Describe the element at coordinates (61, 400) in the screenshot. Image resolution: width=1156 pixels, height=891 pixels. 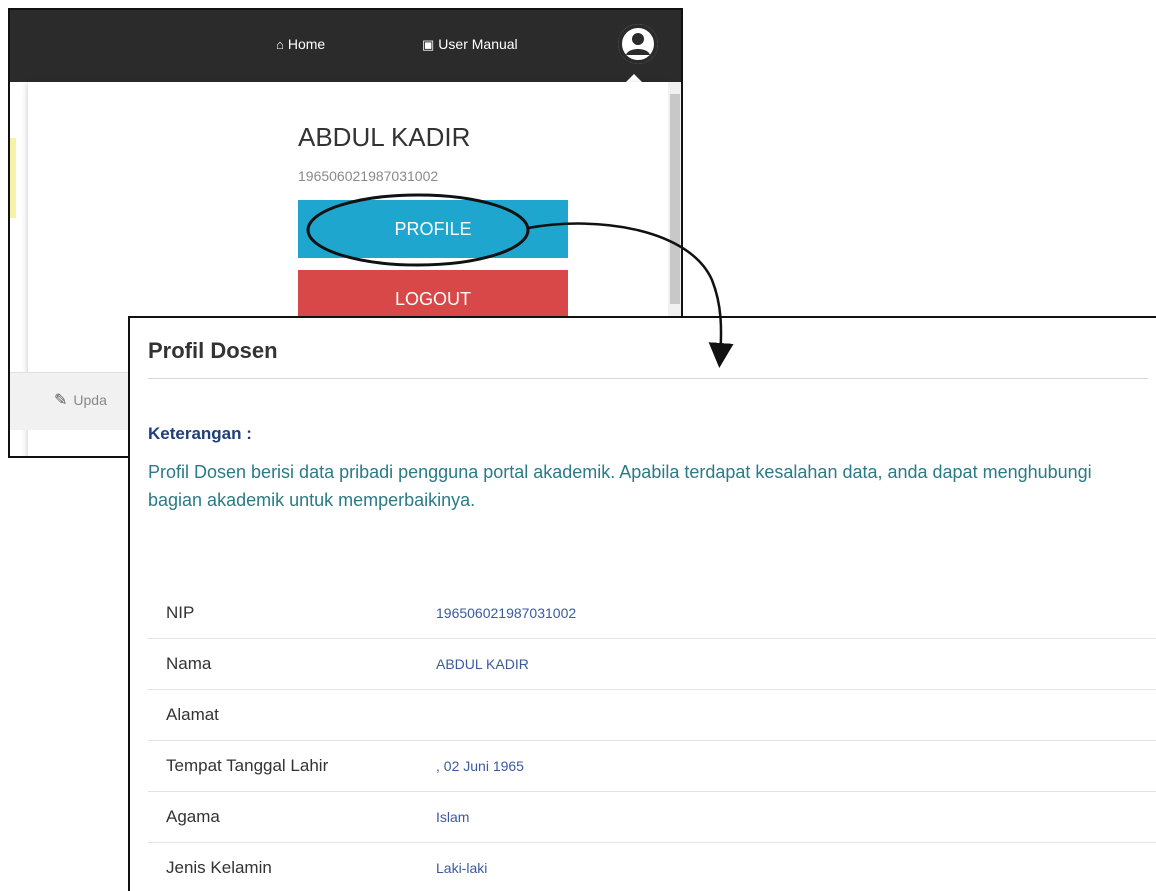
I see `edit-icon: ✎` at that location.